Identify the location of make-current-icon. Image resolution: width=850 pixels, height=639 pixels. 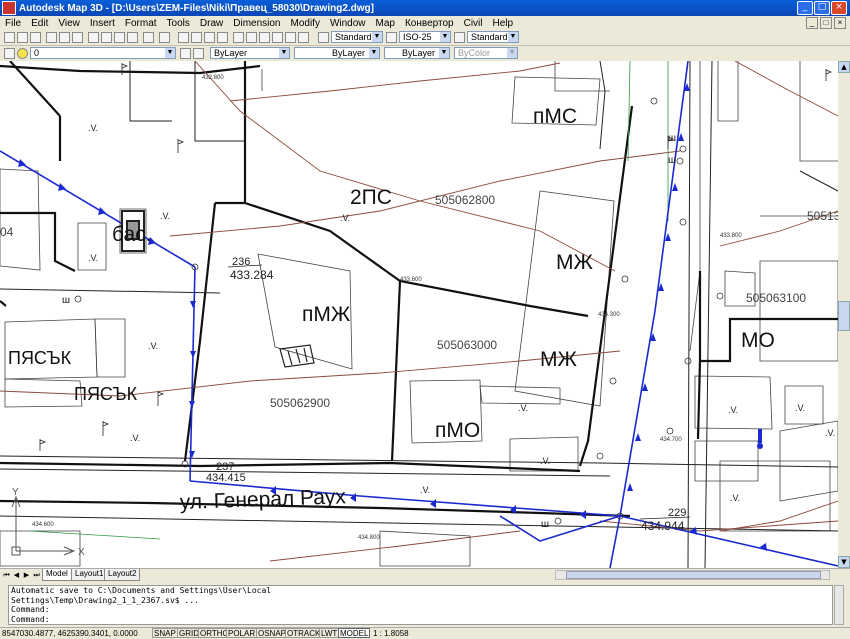
(185, 53).